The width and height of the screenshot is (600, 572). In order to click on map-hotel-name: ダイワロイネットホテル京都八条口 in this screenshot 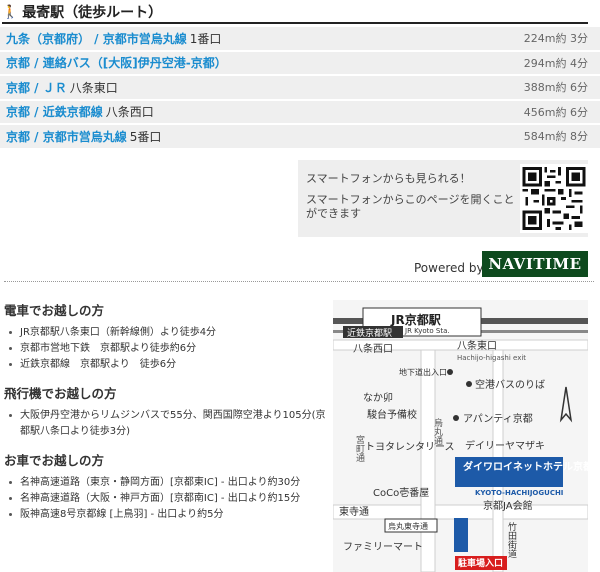, I will do `click(525, 466)`.